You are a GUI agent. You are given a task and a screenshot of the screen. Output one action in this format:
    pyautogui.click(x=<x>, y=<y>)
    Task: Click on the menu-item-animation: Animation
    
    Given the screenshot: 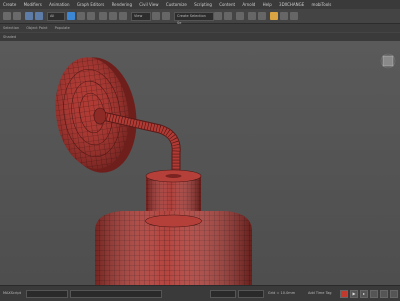 What is the action you would take?
    pyautogui.click(x=59, y=4)
    